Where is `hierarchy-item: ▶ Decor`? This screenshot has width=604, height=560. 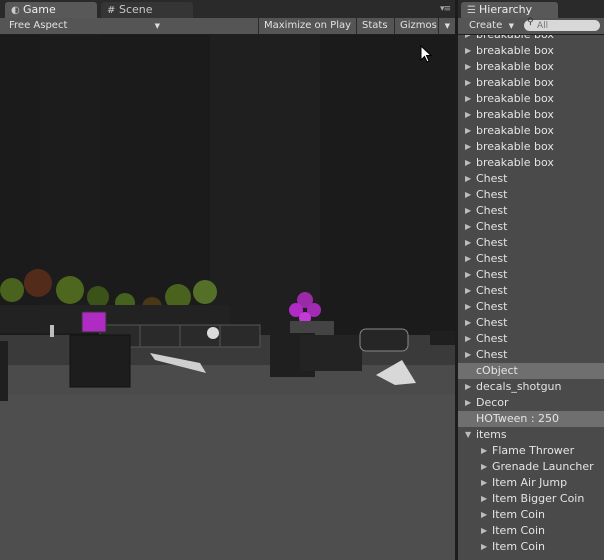
hierarchy-item: ▶ Decor is located at coordinates (531, 403).